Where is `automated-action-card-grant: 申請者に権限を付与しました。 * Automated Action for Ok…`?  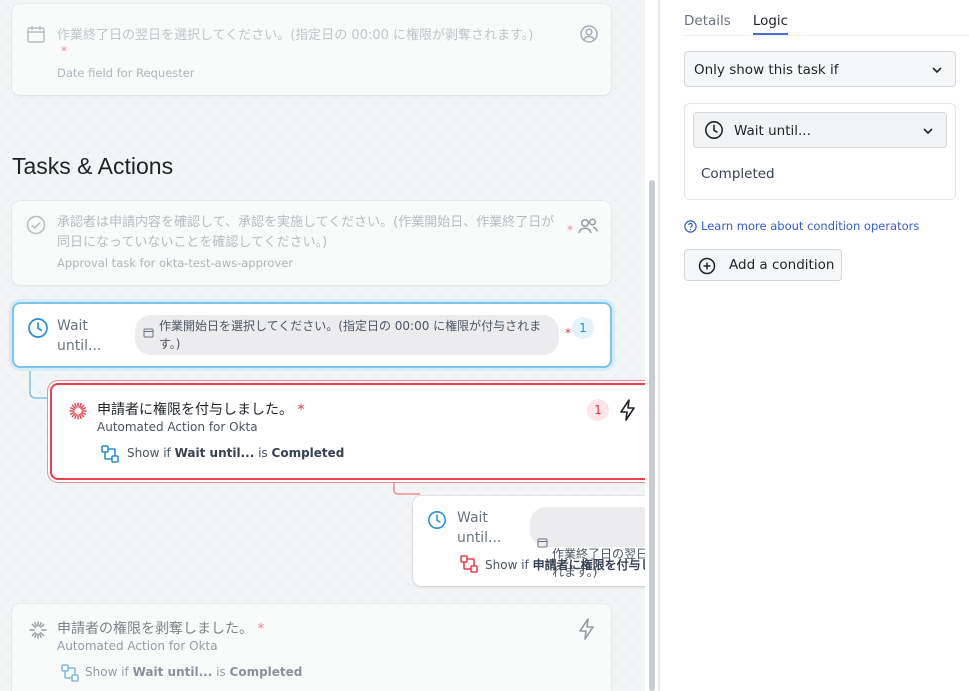 automated-action-card-grant: 申請者に権限を付与しました。 * Automated Action for Ok… is located at coordinates (347, 431).